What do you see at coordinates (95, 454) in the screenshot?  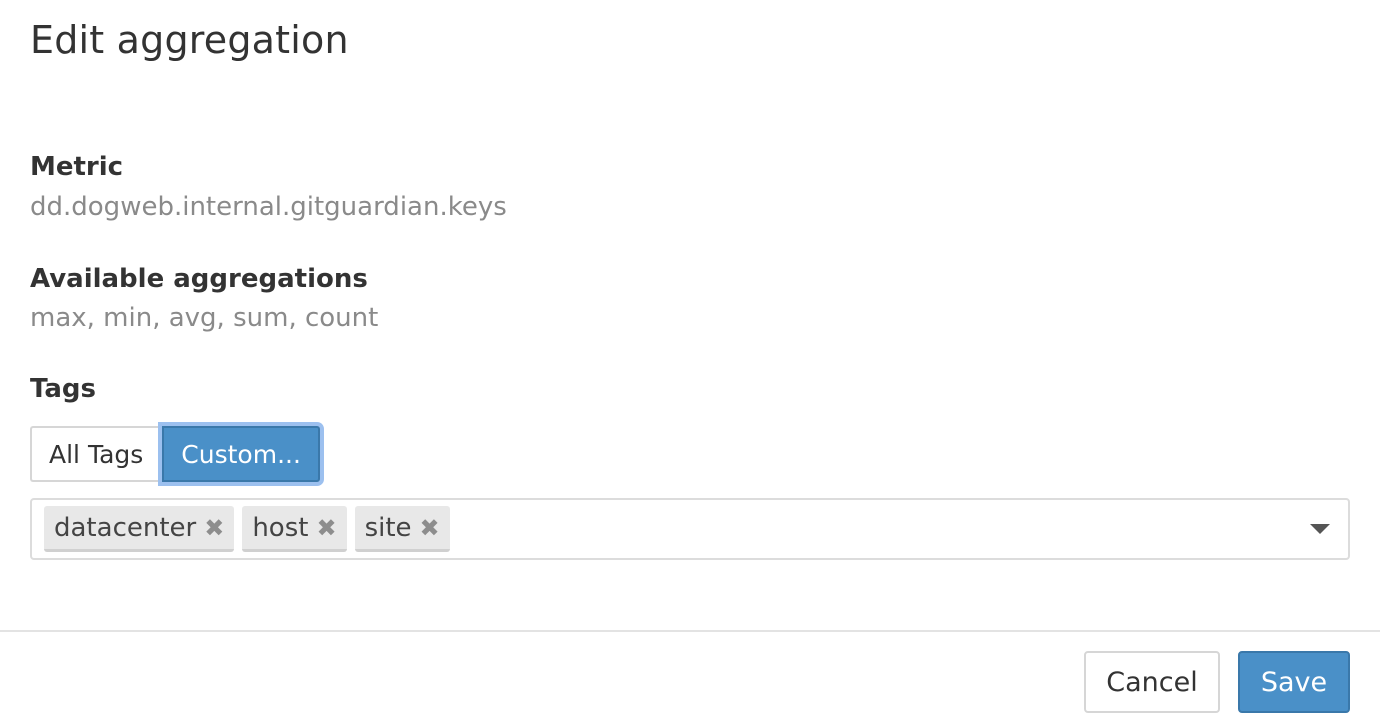 I see `all-tags-button: All Tags` at bounding box center [95, 454].